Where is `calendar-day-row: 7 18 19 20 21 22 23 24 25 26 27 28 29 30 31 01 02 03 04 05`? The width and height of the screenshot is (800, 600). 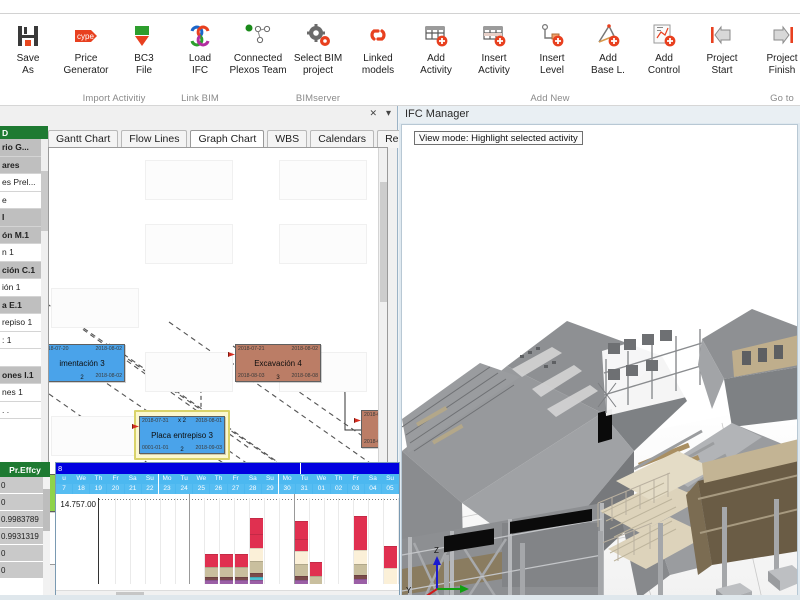
calendar-day-row: 7 18 19 20 21 22 23 24 25 26 27 28 29 30 31 01 02 03 04 05 is located at coordinates (227, 489).